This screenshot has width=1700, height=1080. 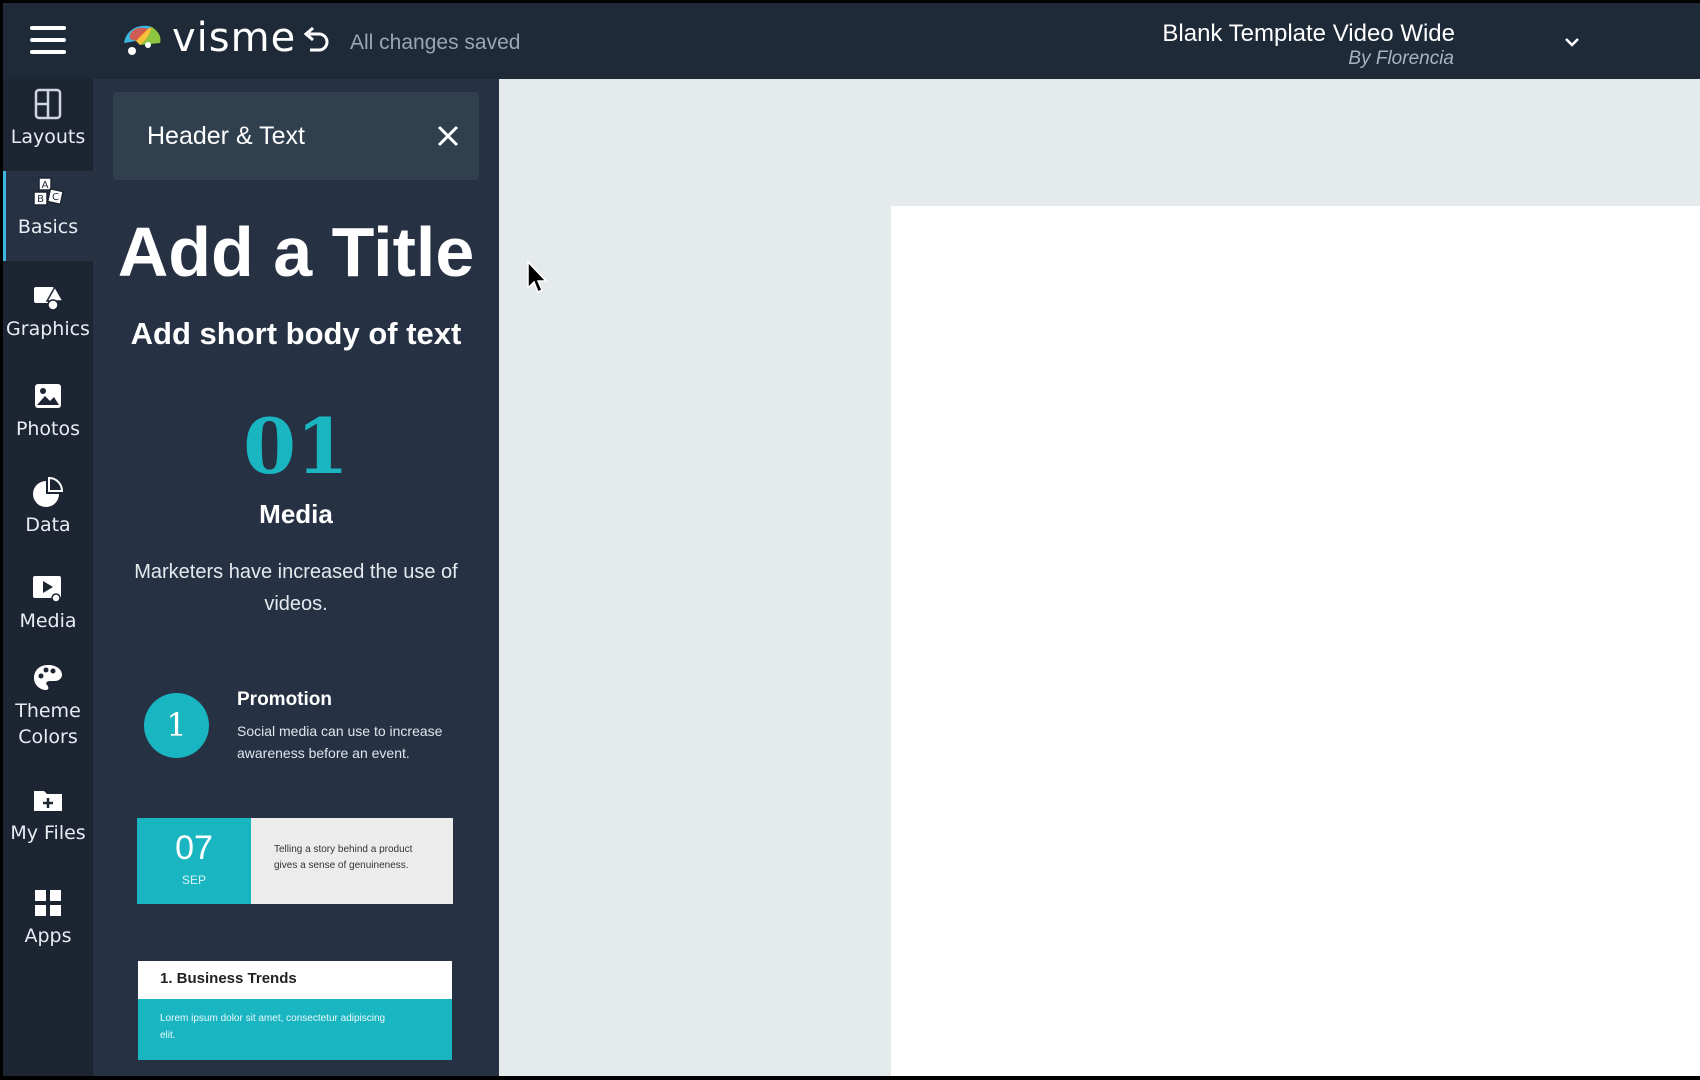 I want to click on undo-icon, so click(x=316, y=40).